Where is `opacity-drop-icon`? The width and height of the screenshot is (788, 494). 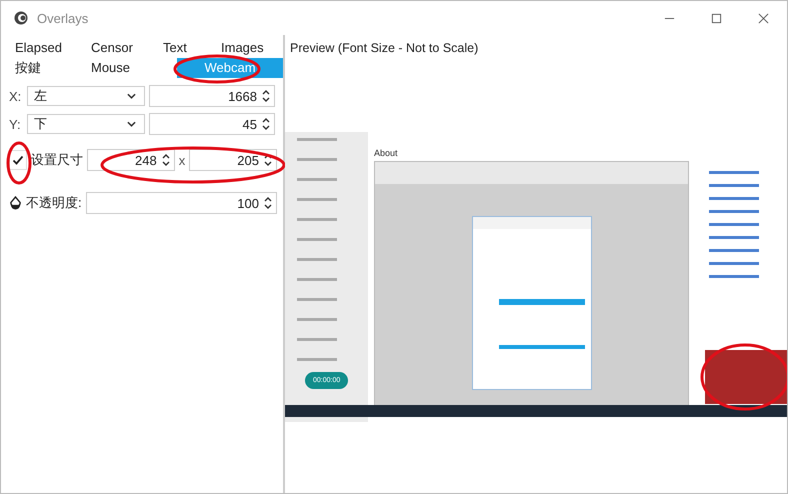
opacity-drop-icon is located at coordinates (15, 203).